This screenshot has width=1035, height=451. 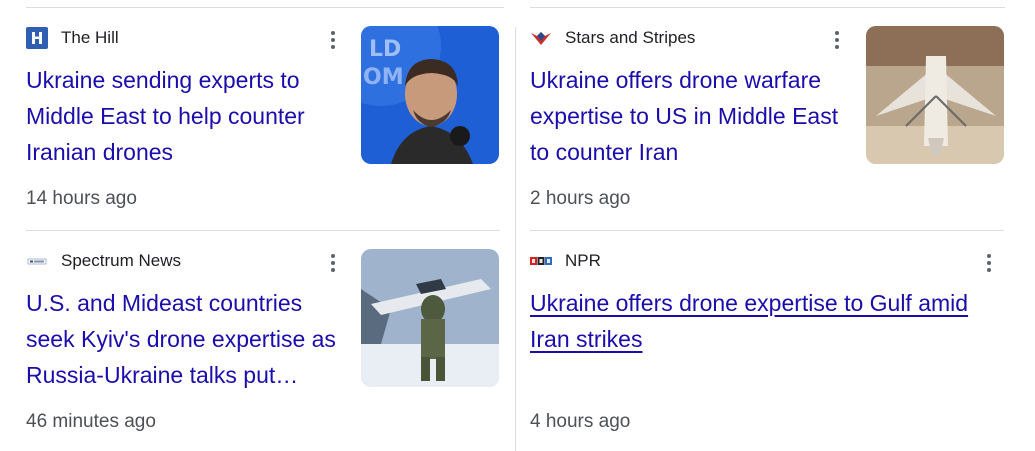 What do you see at coordinates (81, 198) in the screenshot?
I see `timestamp: 14 hours ago` at bounding box center [81, 198].